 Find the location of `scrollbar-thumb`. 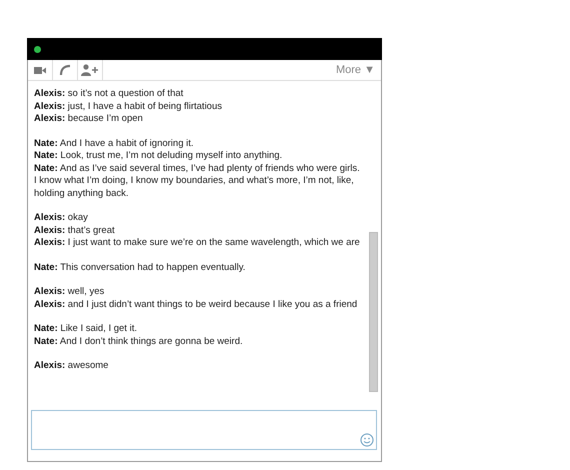

scrollbar-thumb is located at coordinates (373, 312).